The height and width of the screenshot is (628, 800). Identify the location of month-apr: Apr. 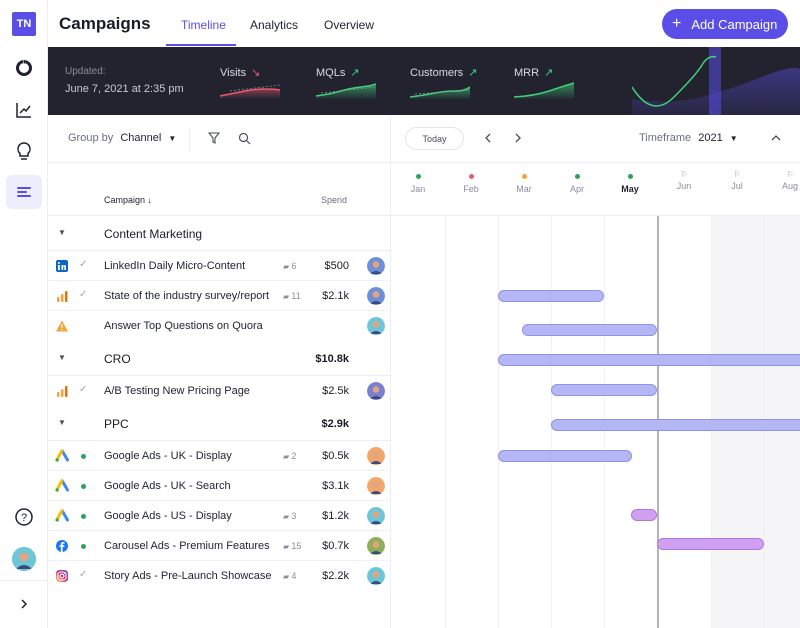
(577, 184).